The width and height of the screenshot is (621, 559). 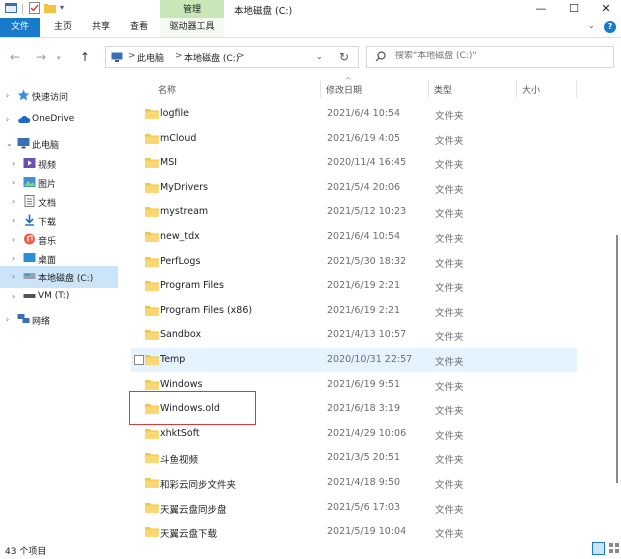 What do you see at coordinates (610, 27) in the screenshot?
I see `help-icon: ?` at bounding box center [610, 27].